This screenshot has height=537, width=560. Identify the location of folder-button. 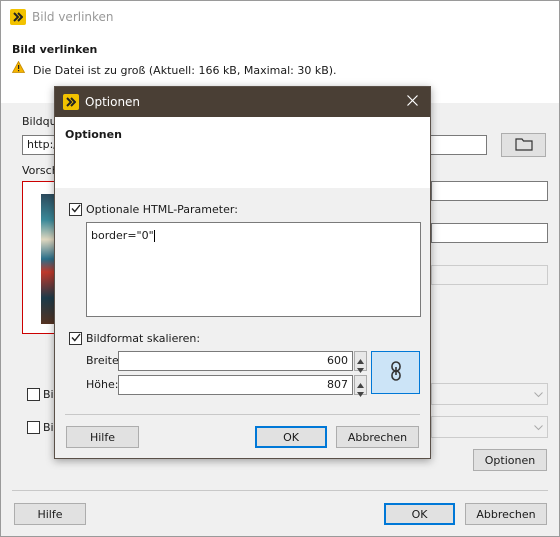
(523, 145).